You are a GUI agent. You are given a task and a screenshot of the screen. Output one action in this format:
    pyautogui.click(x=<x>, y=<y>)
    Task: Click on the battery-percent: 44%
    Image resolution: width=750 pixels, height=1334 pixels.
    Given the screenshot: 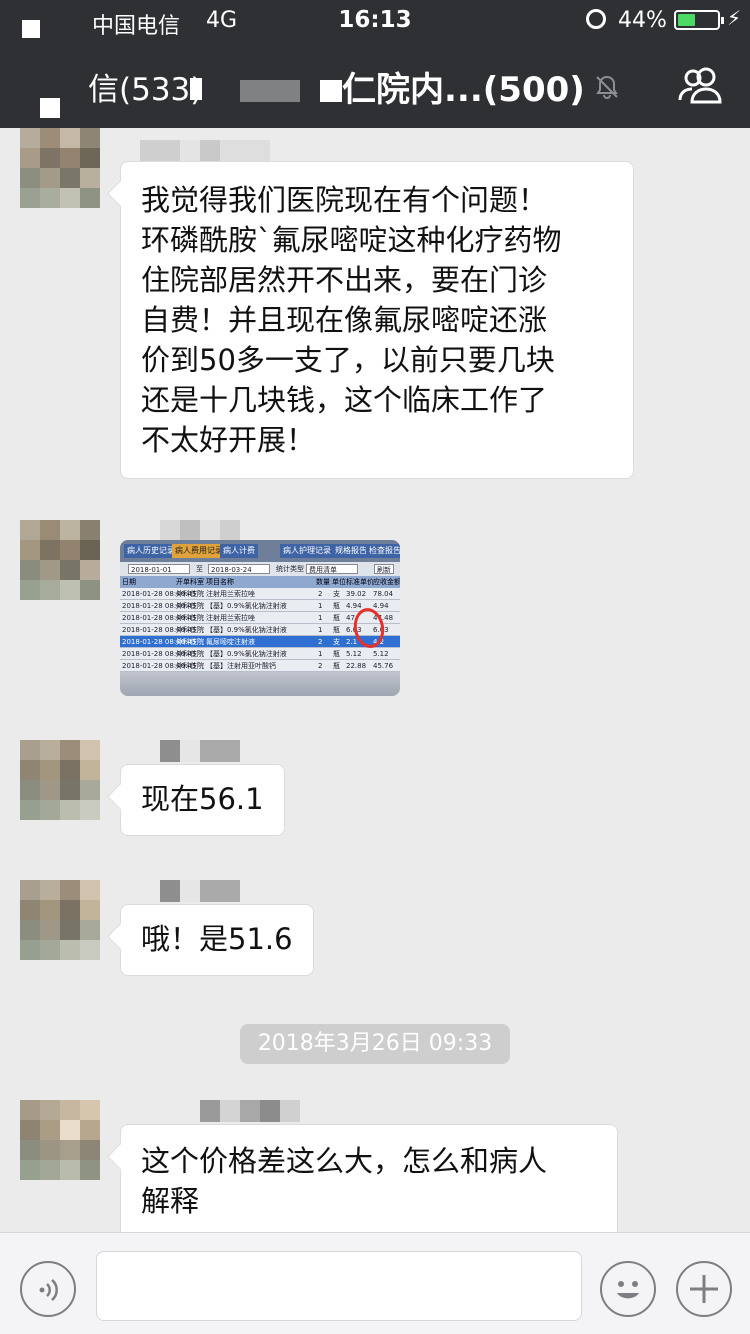 What is the action you would take?
    pyautogui.click(x=642, y=20)
    